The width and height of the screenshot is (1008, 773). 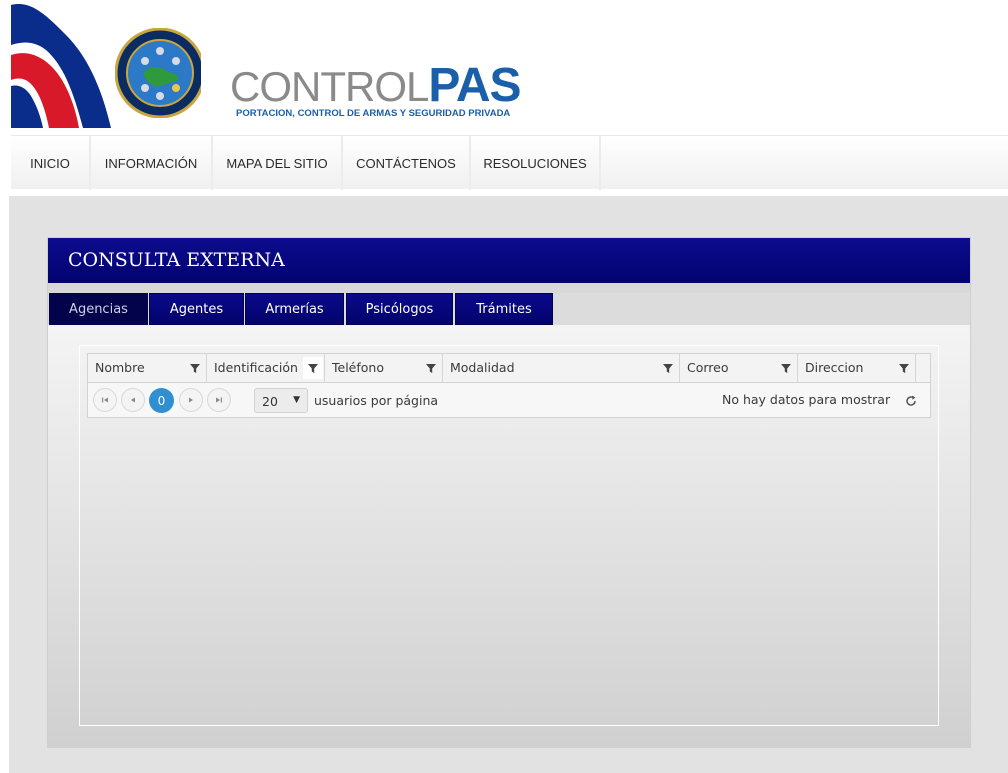 I want to click on column-header-identificacion: Identificación, so click(x=266, y=368).